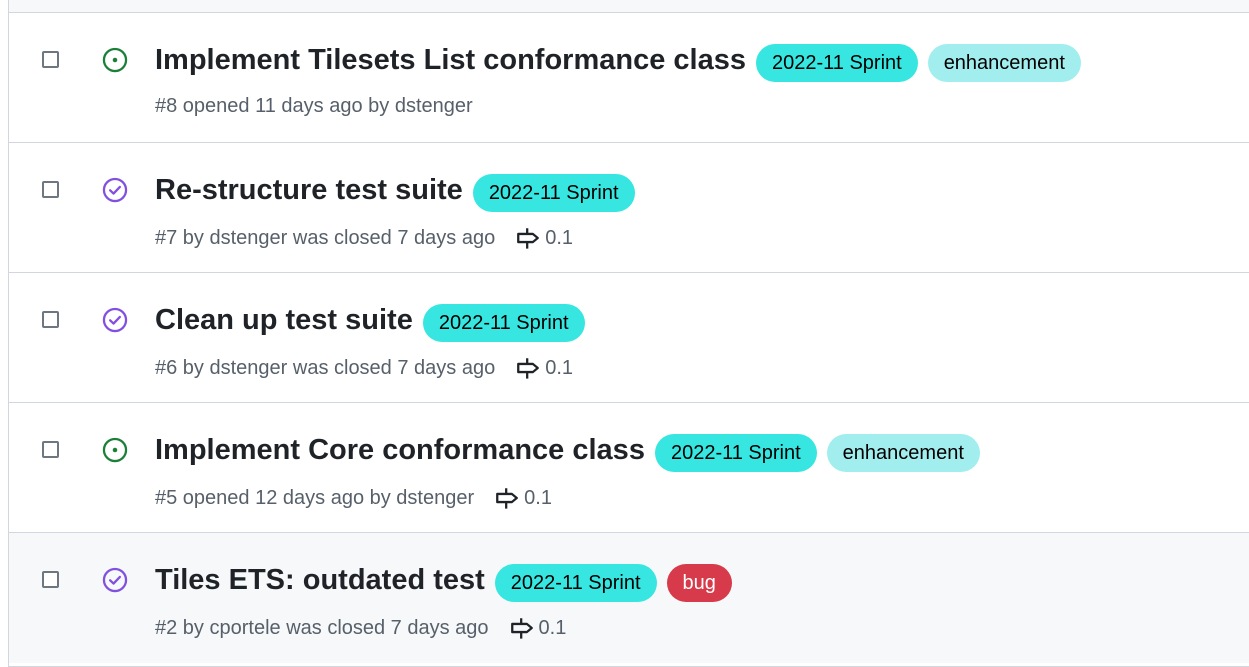 The height and width of the screenshot is (667, 1249). I want to click on issue-title-link: Tiles ETS: outdated test, so click(320, 580).